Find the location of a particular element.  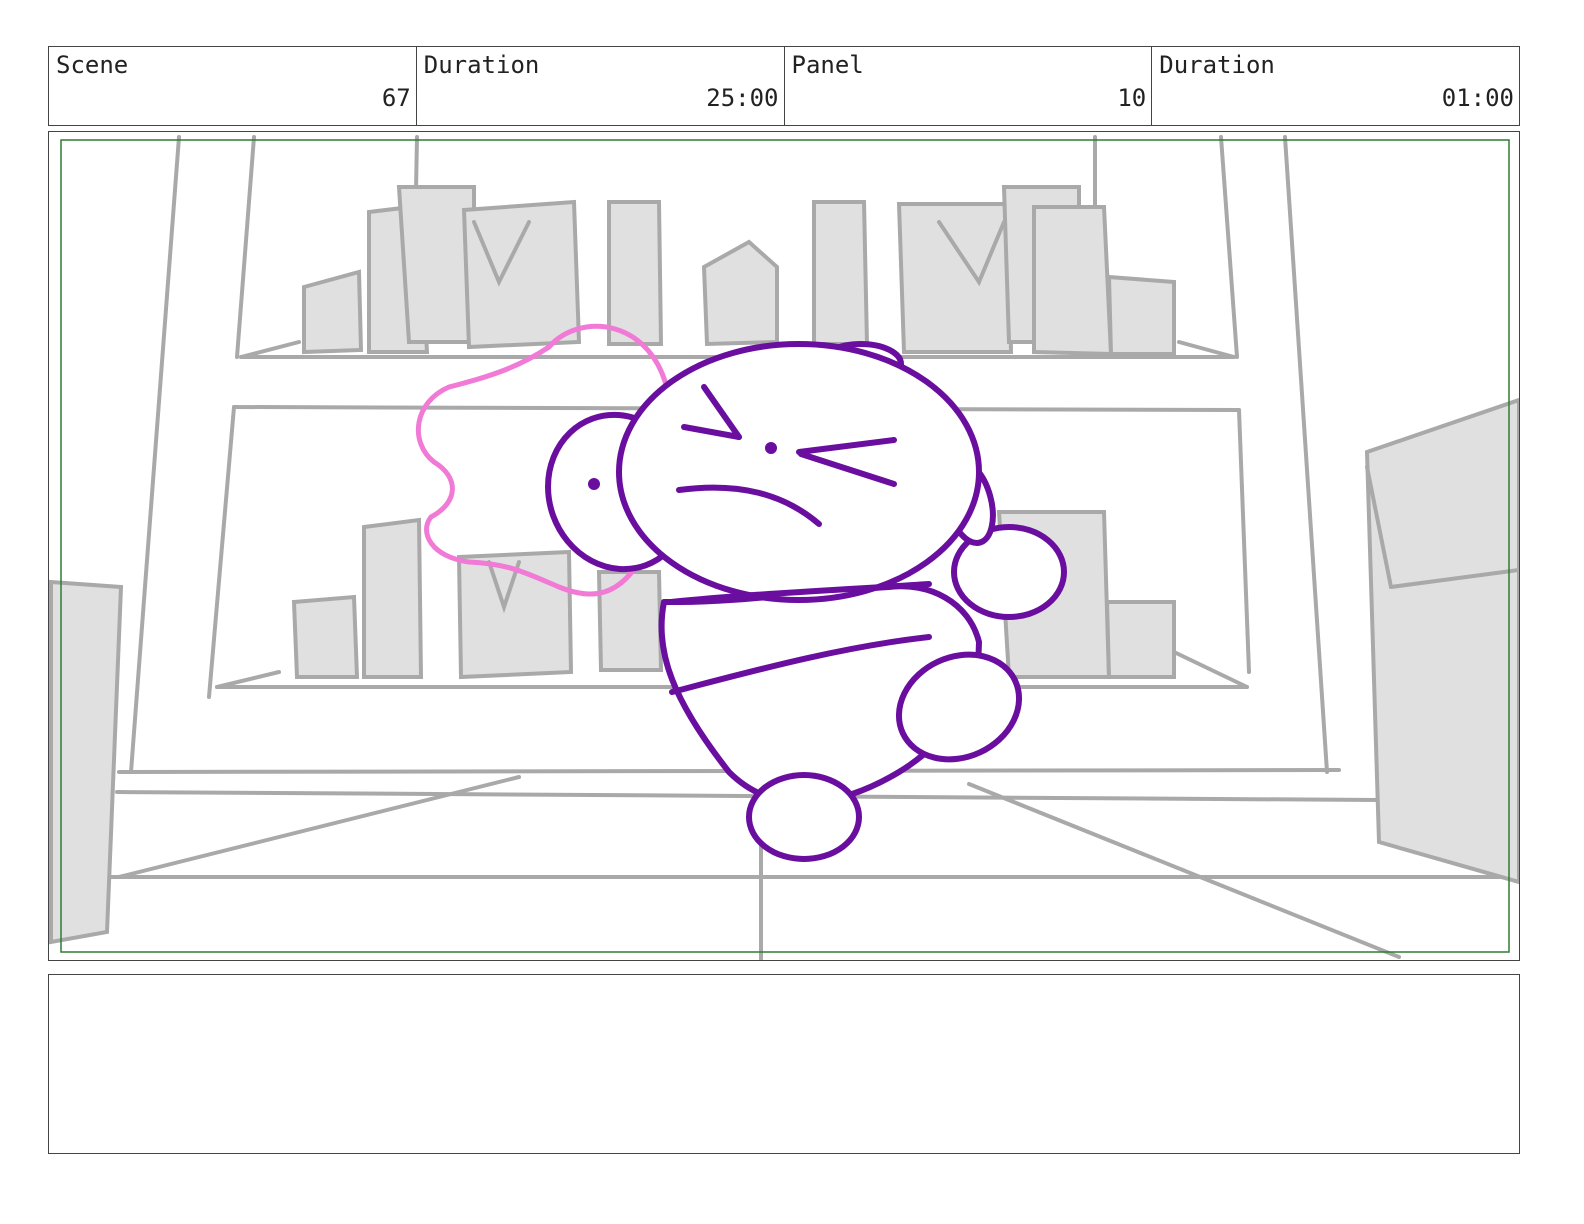

panel-number: 10 is located at coordinates (1132, 98).